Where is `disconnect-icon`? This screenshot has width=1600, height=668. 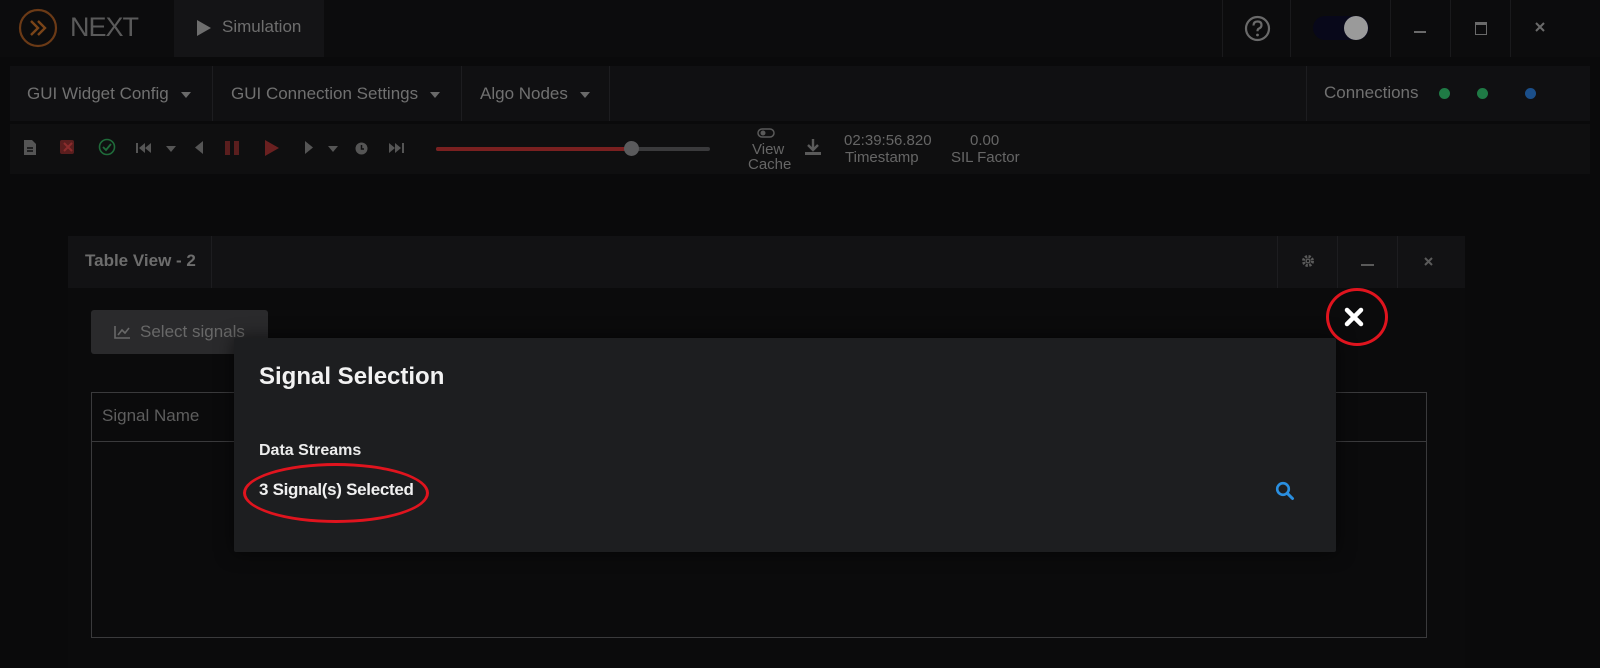
disconnect-icon is located at coordinates (68, 147).